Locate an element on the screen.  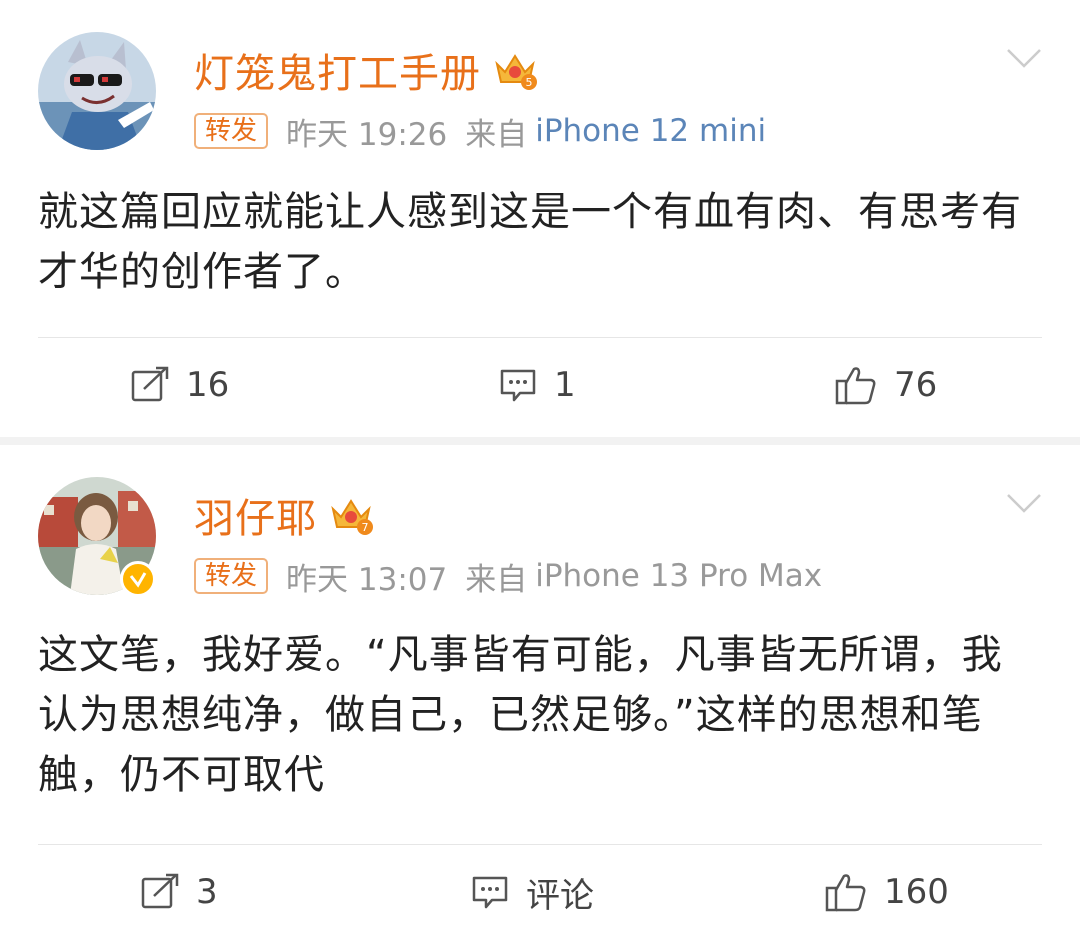
svg-text: 5 is located at coordinates (529, 82).